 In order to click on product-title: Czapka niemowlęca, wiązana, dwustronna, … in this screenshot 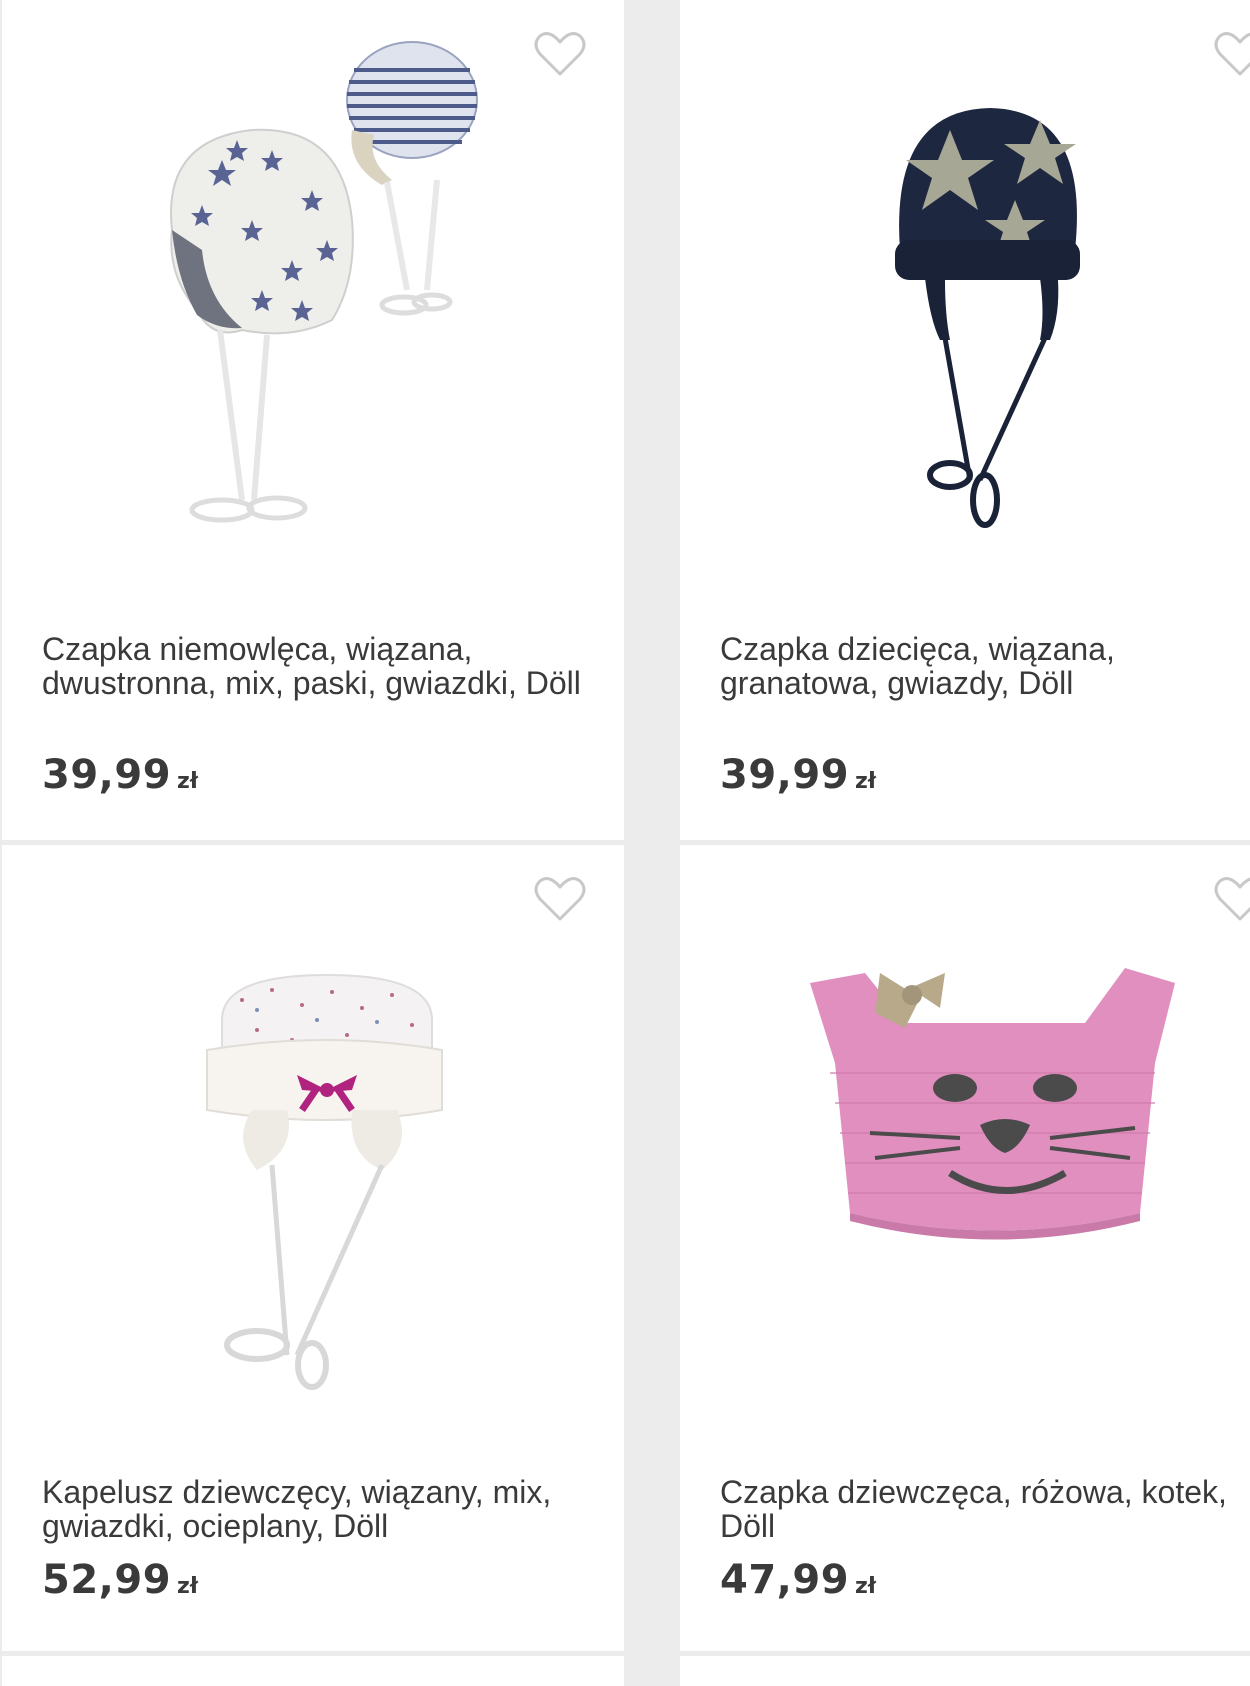, I will do `click(323, 666)`.